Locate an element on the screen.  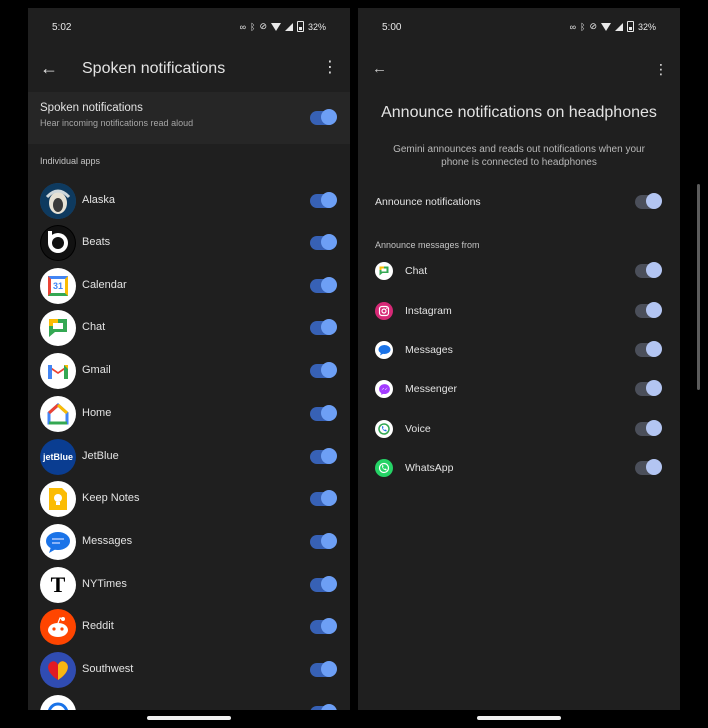
app-toggle is located at coordinates (323, 707).